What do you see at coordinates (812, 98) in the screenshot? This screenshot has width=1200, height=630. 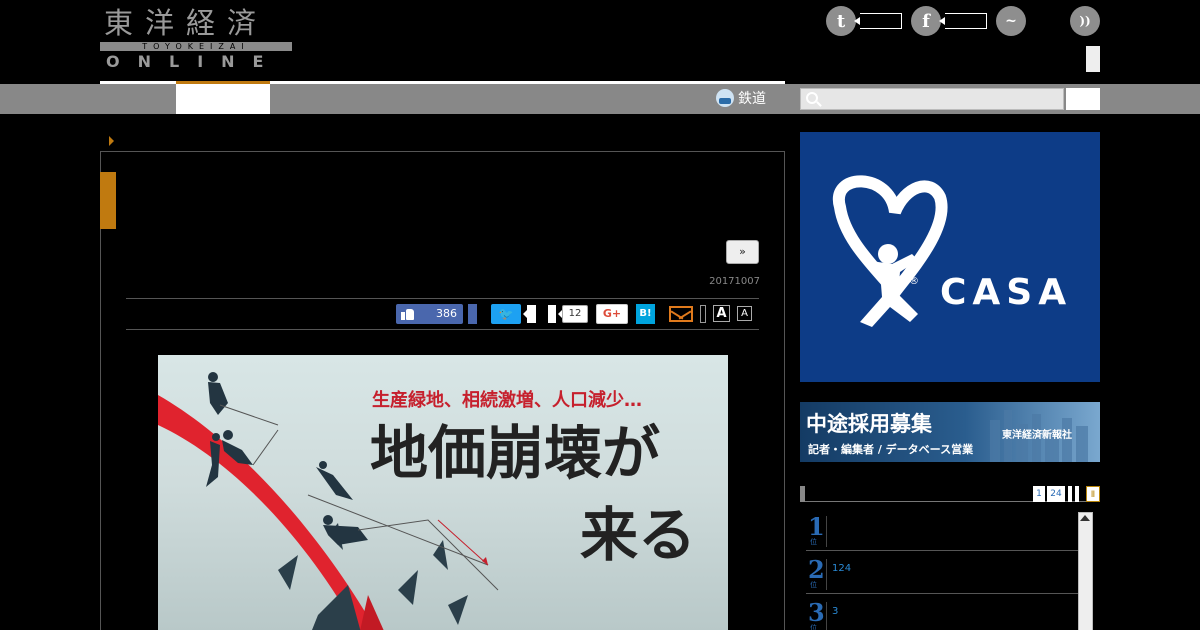 I see `search-icon` at bounding box center [812, 98].